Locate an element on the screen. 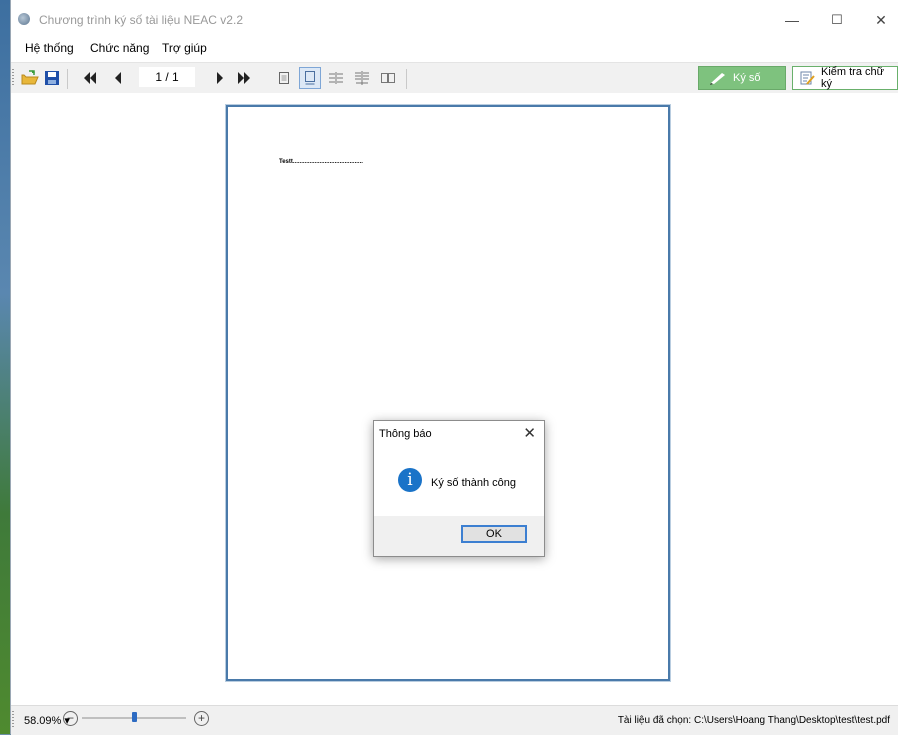  menu-bar: Hệ thống Chức năng Trợ giúp is located at coordinates (454, 49).